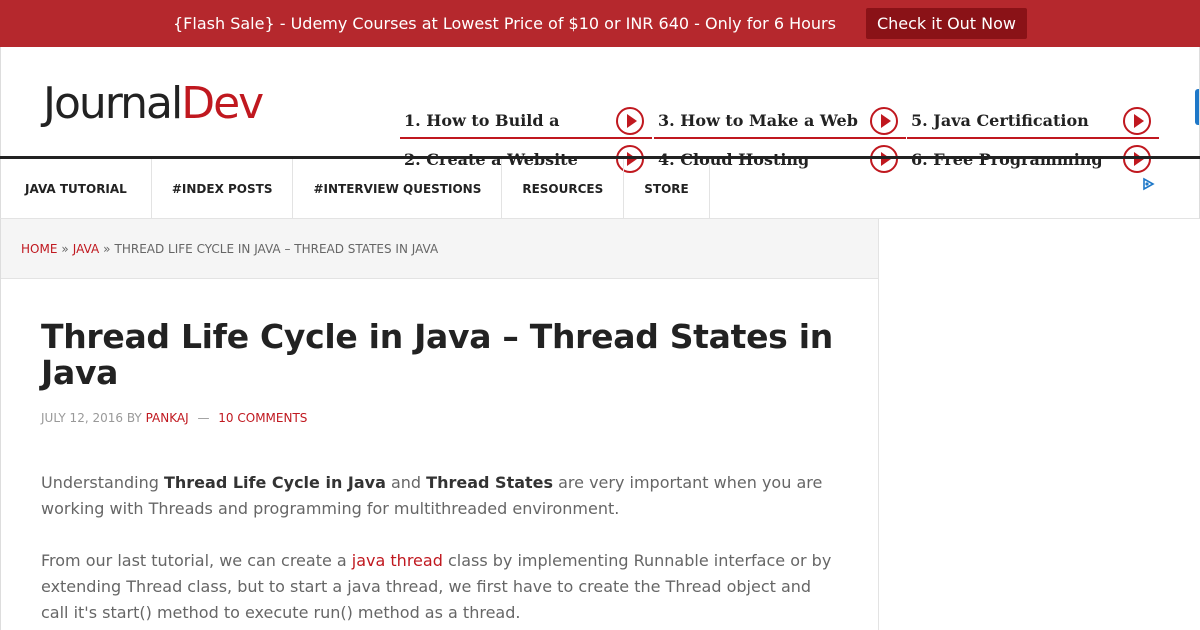 The width and height of the screenshot is (1200, 630). I want to click on nav-item-java-tutorial: JAVA TUTORIAL, so click(76, 188).